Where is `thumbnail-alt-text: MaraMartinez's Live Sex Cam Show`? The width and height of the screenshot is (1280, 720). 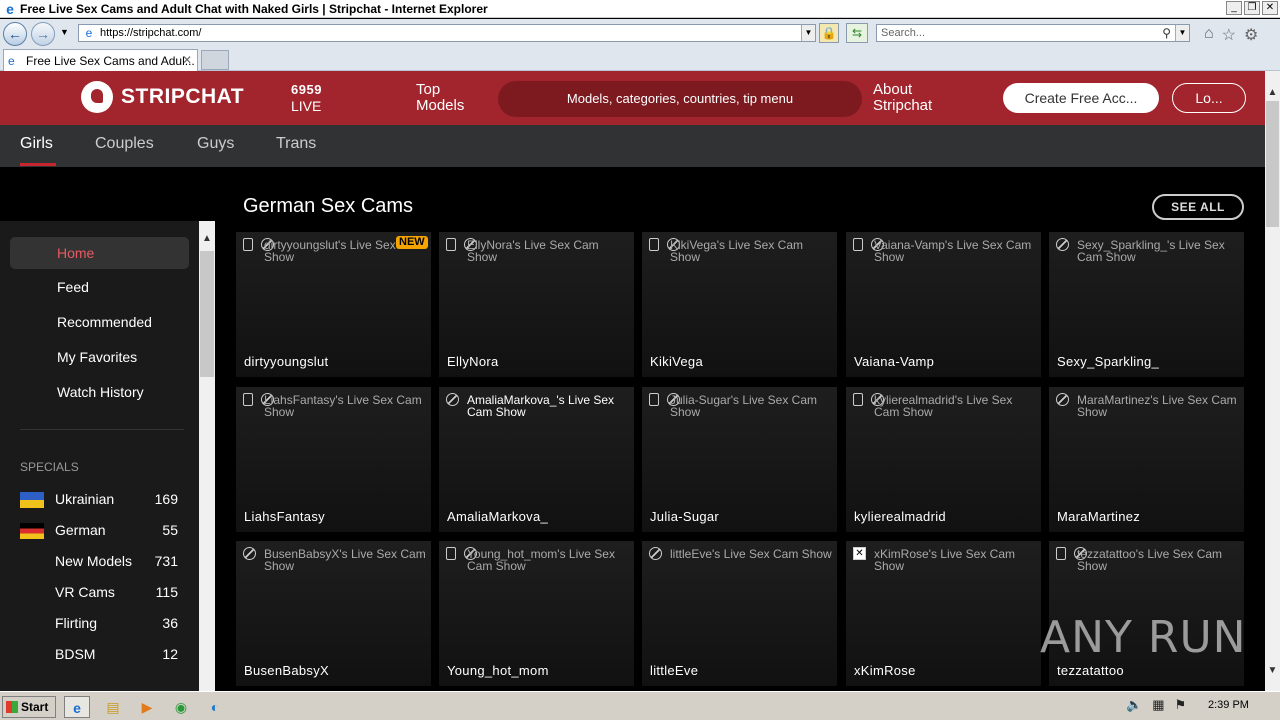 thumbnail-alt-text: MaraMartinez's Live Sex Cam Show is located at coordinates (1157, 406).